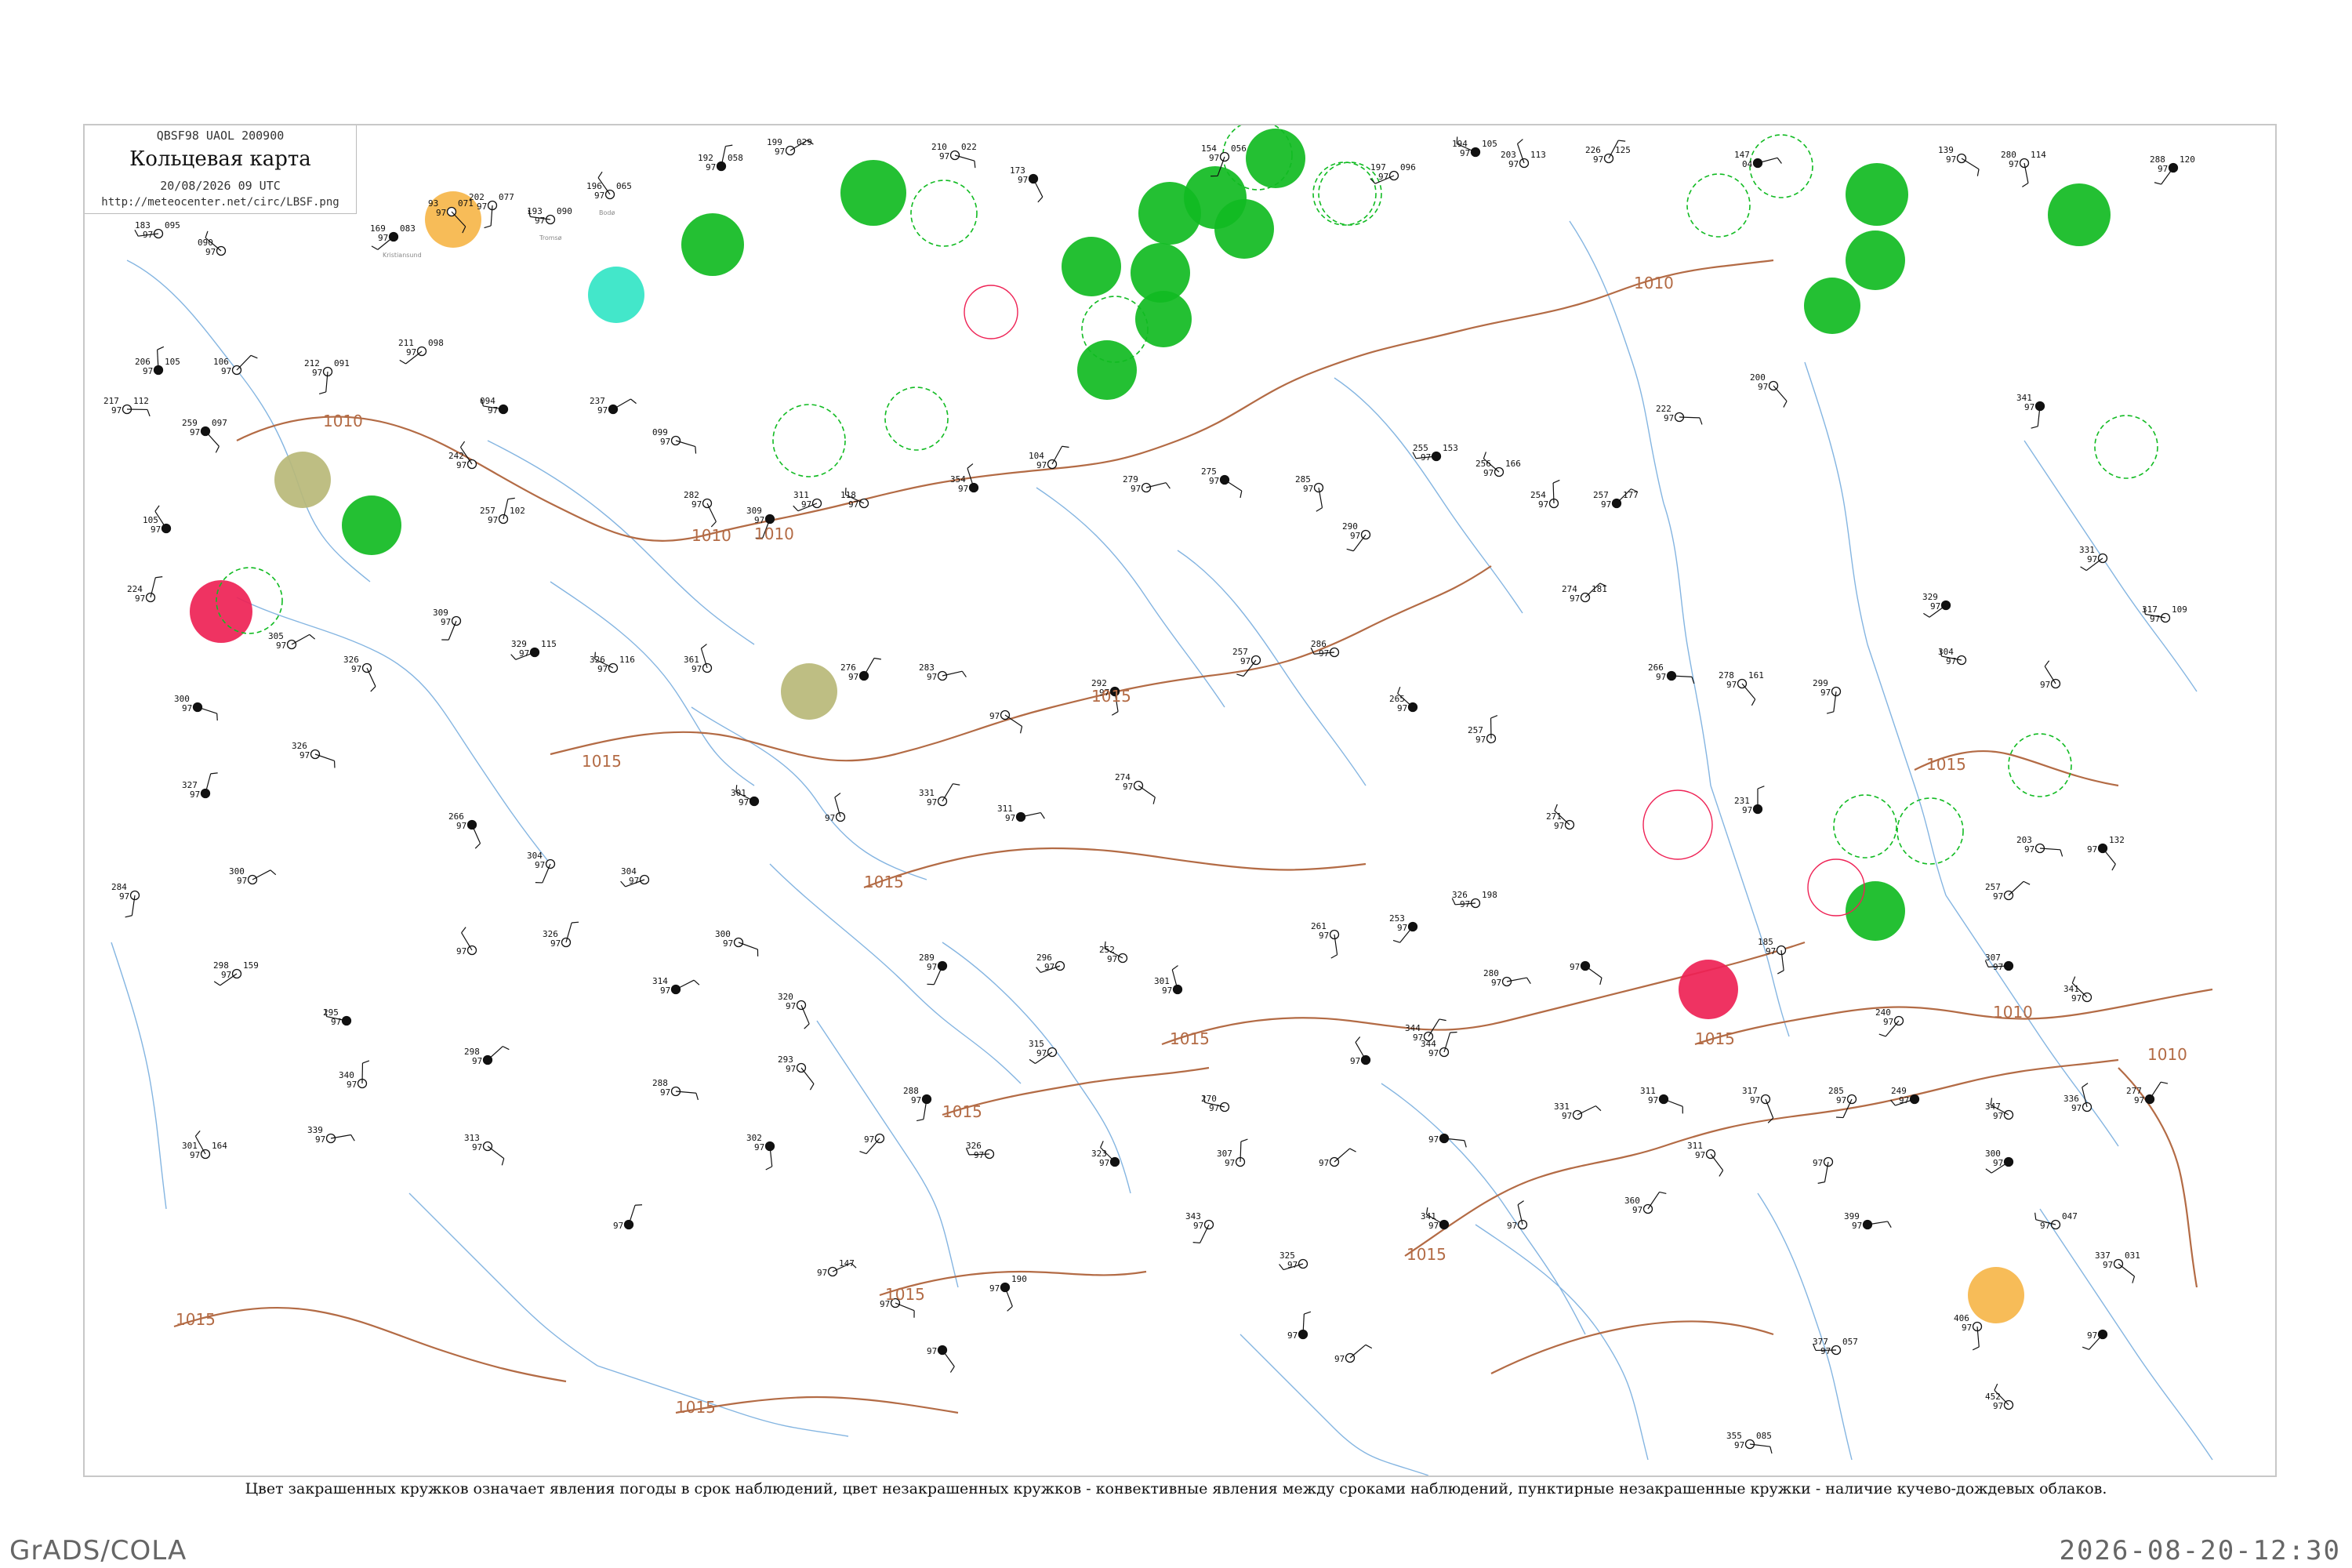 The width and height of the screenshot is (2352, 1568). What do you see at coordinates (1672, 673) in the screenshot?
I see `station-plot: 26697` at bounding box center [1672, 673].